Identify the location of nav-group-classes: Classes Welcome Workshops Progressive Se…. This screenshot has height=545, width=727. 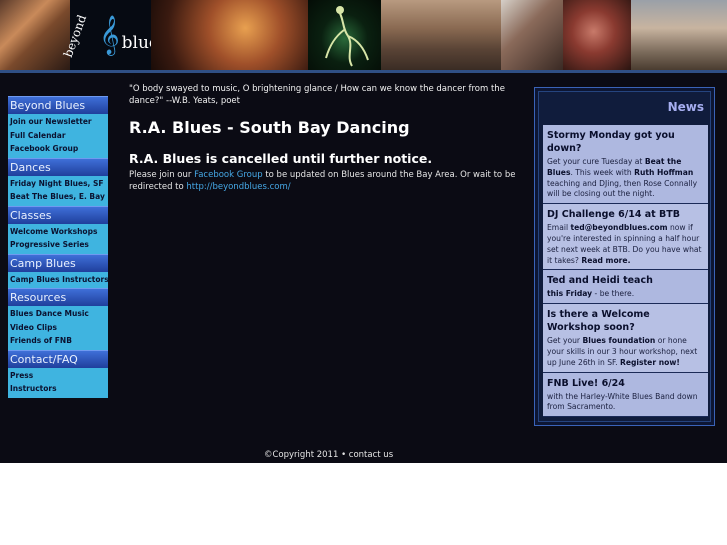
(58, 229).